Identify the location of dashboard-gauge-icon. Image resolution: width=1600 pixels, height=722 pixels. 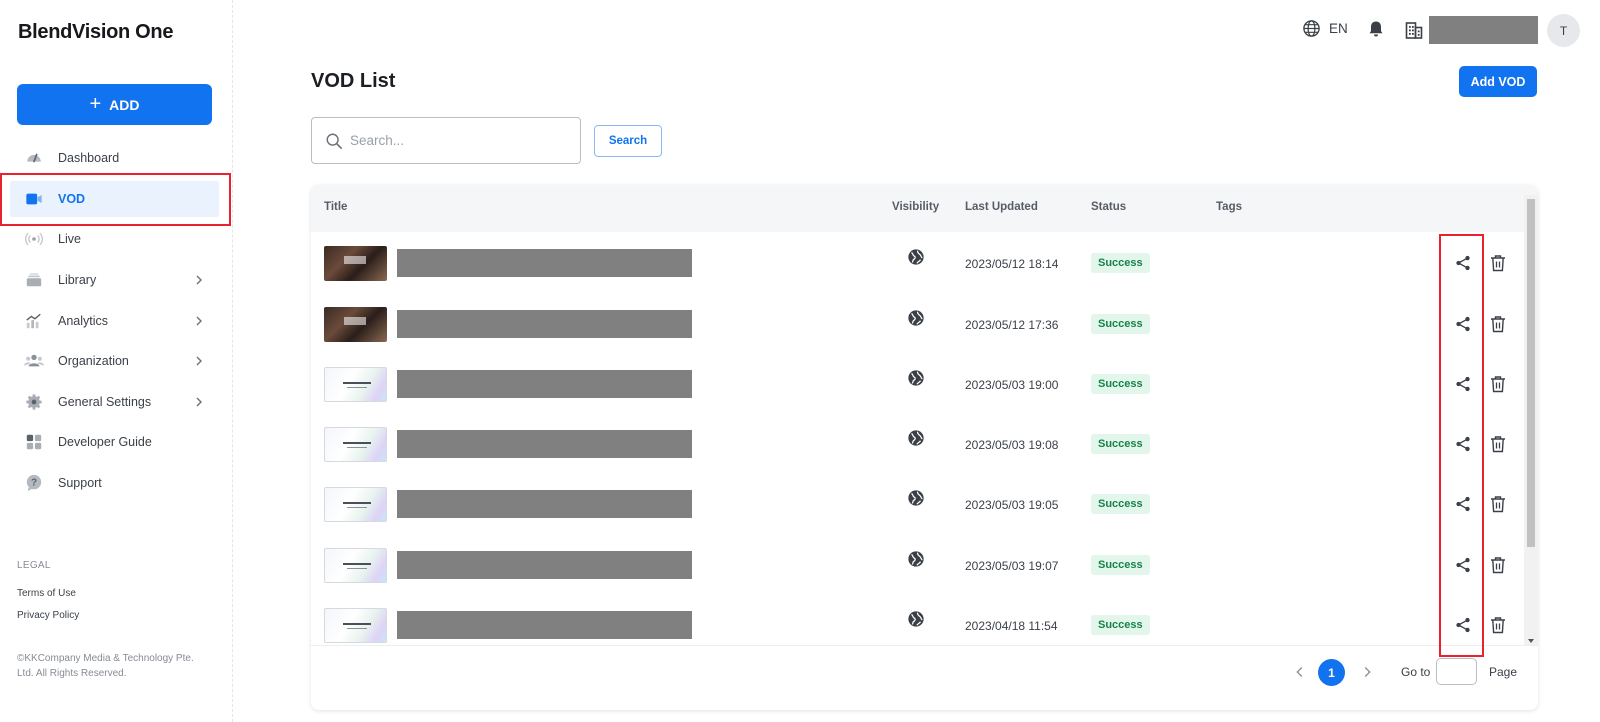
(34, 158).